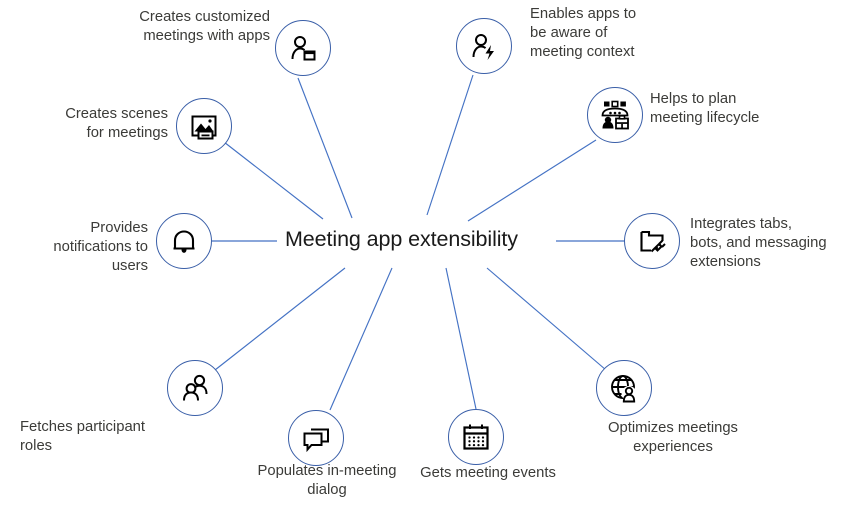  I want to click on spoke-line-in-meeting-dialog, so click(361, 339).